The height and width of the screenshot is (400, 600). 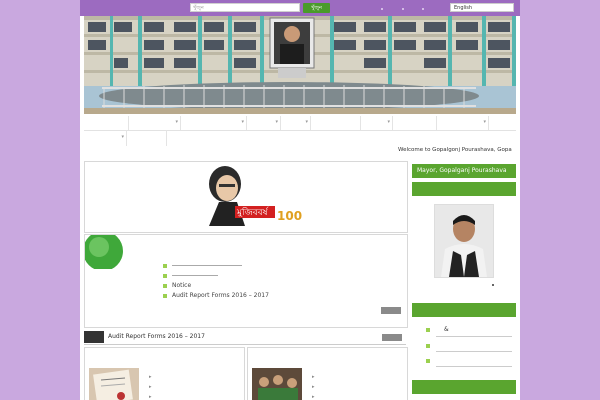 What do you see at coordinates (94, 337) in the screenshot?
I see `section-marker` at bounding box center [94, 337].